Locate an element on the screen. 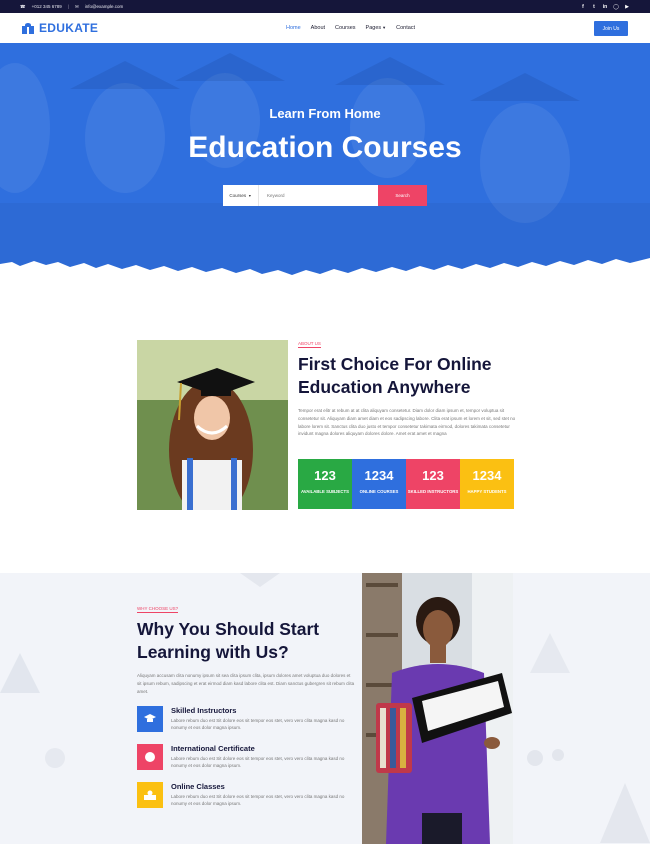 The height and width of the screenshot is (844, 650). category-select: Courses ▼ is located at coordinates (241, 195).